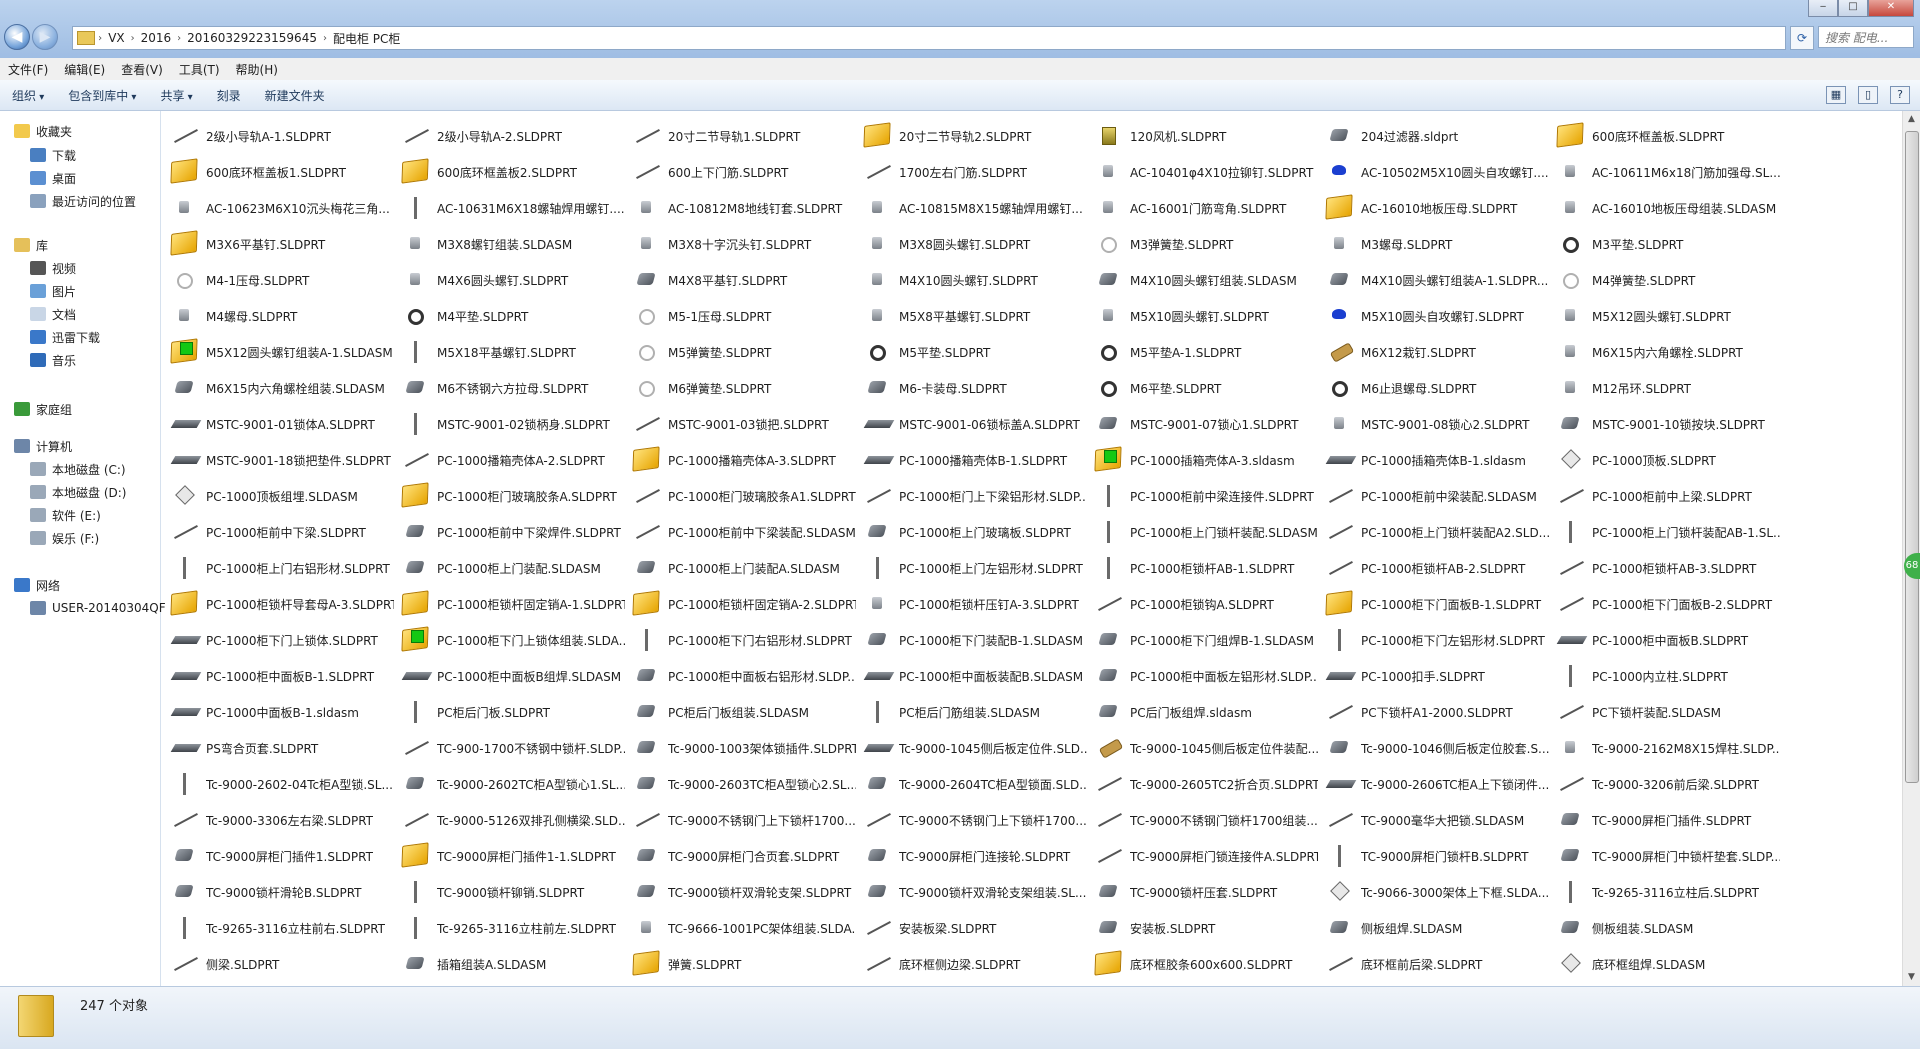 The image size is (1920, 1049). Describe the element at coordinates (1667, 568) in the screenshot. I see `file-item: PC-1000柜锁杆AB-3.SLDPRT` at that location.